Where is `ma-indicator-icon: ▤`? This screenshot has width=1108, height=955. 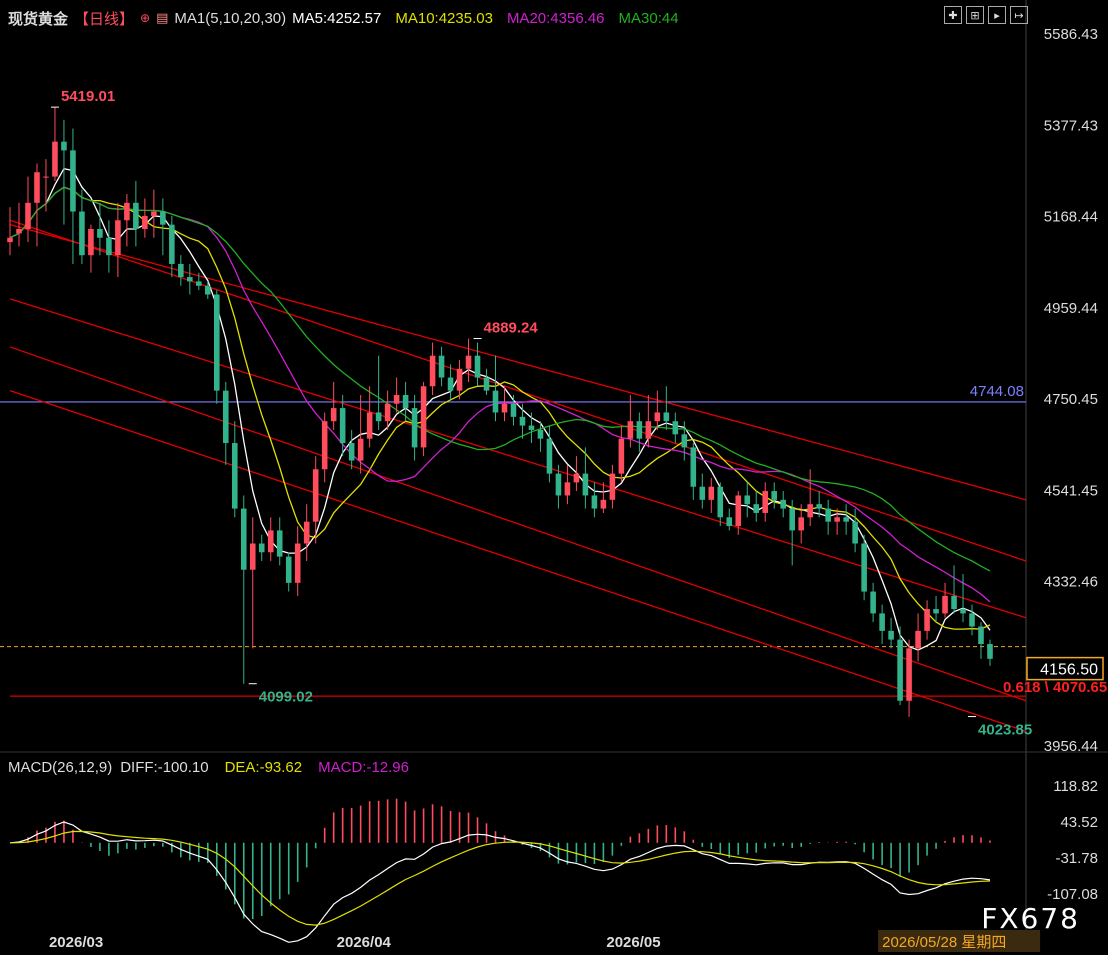
ma-indicator-icon: ▤ is located at coordinates (162, 18).